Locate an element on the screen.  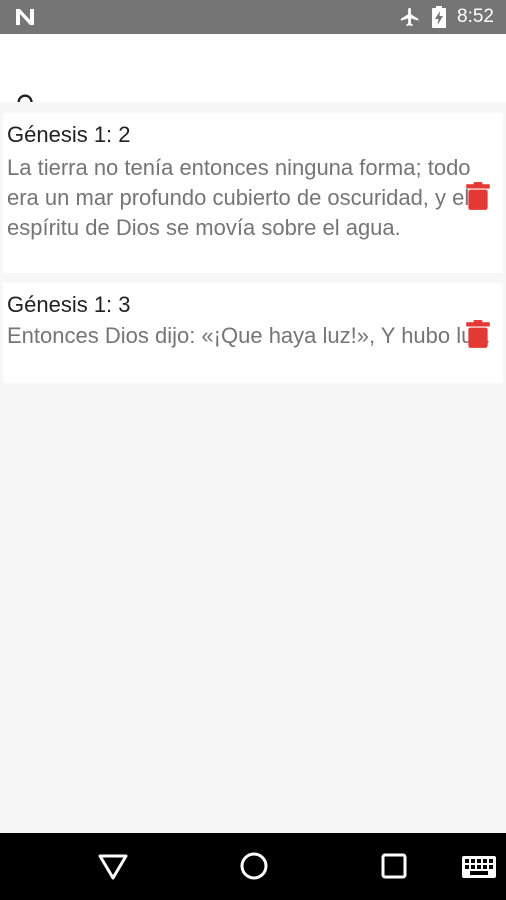
keyboard-icon is located at coordinates (479, 867).